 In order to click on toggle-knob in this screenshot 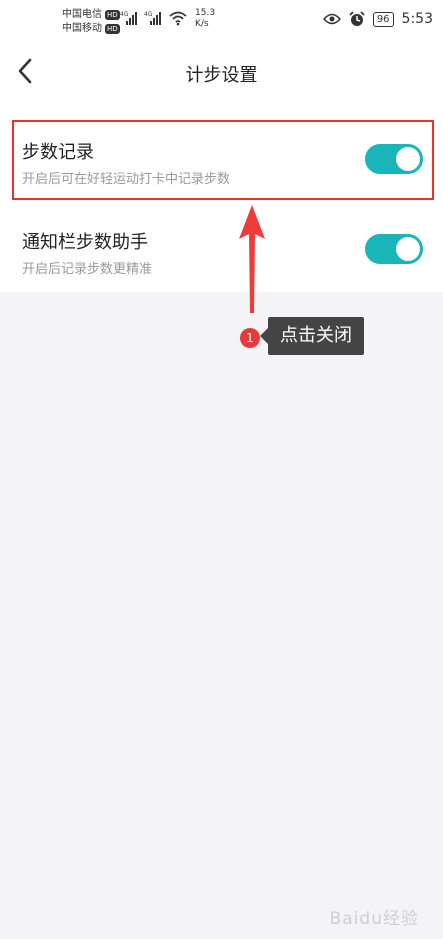, I will do `click(408, 249)`.